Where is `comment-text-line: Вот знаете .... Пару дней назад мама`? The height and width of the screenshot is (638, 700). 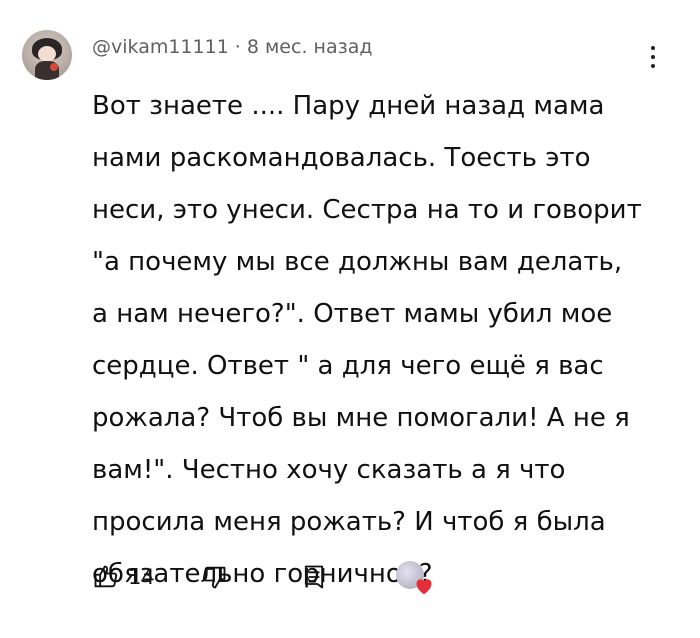
comment-text-line: Вот знаете .... Пару дней назад мама is located at coordinates (348, 106).